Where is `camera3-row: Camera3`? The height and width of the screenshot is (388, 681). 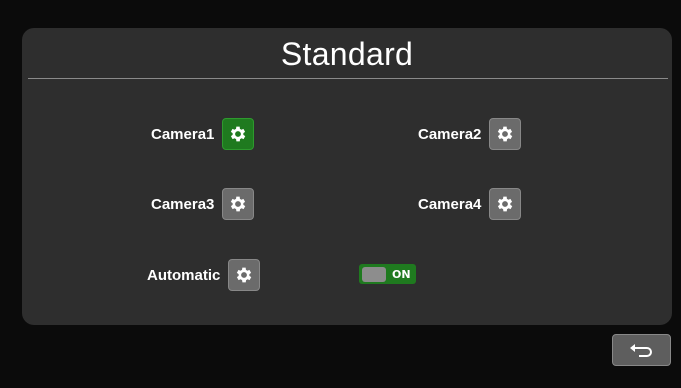 camera3-row: Camera3 is located at coordinates (203, 204).